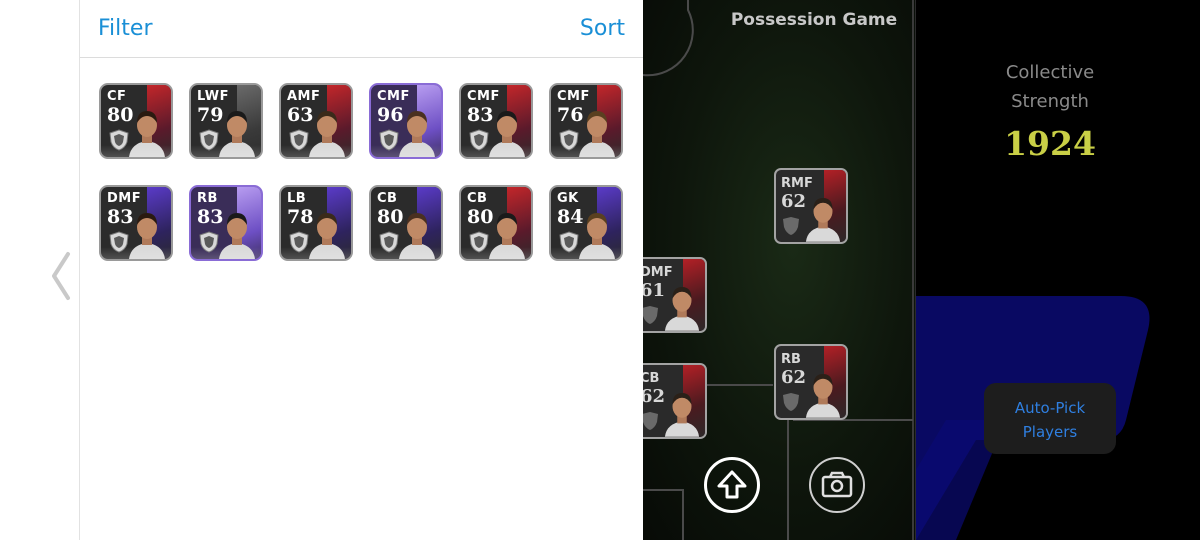  I want to click on collective-strength-label: Collective Strength, so click(1050, 87).